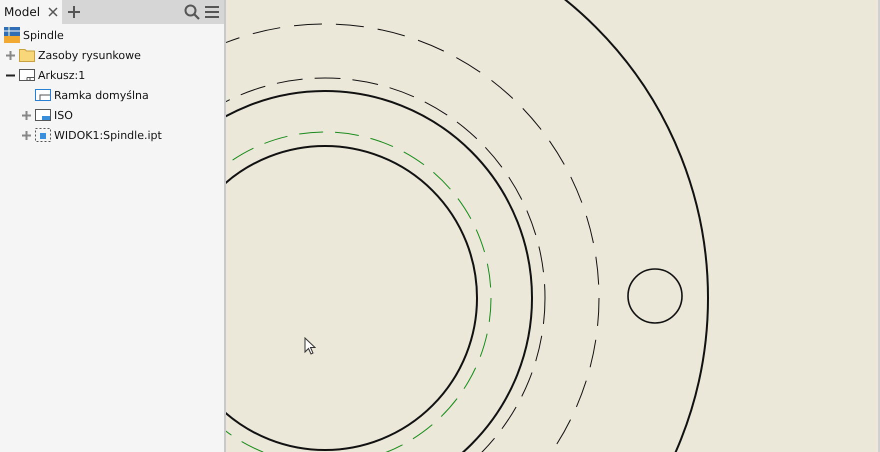 The width and height of the screenshot is (880, 452). Describe the element at coordinates (63, 115) in the screenshot. I see `tree-item: ISO` at that location.